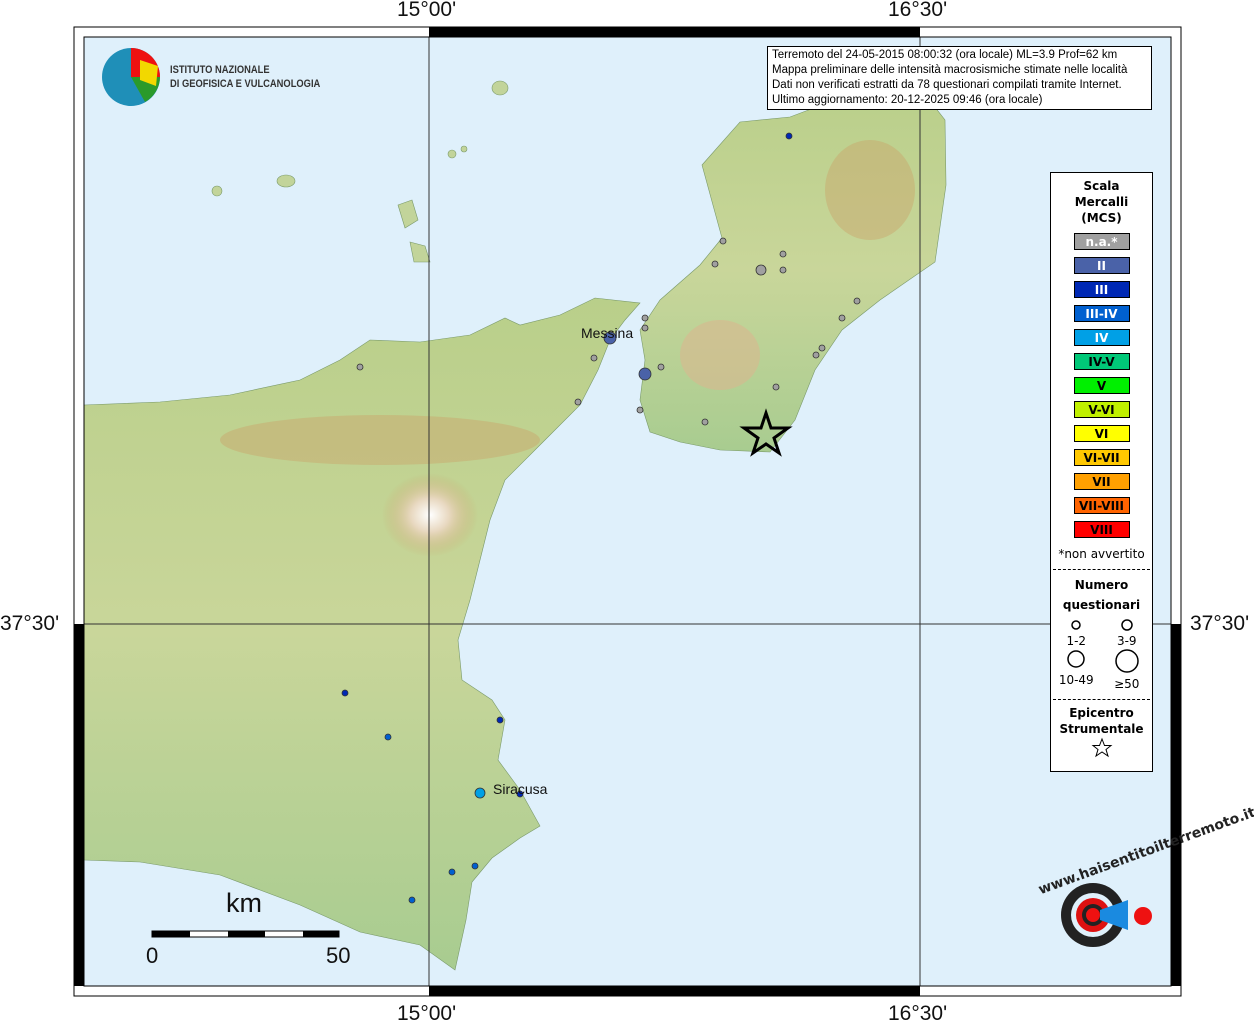  I want to click on city-label-messina: Messina, so click(607, 333).